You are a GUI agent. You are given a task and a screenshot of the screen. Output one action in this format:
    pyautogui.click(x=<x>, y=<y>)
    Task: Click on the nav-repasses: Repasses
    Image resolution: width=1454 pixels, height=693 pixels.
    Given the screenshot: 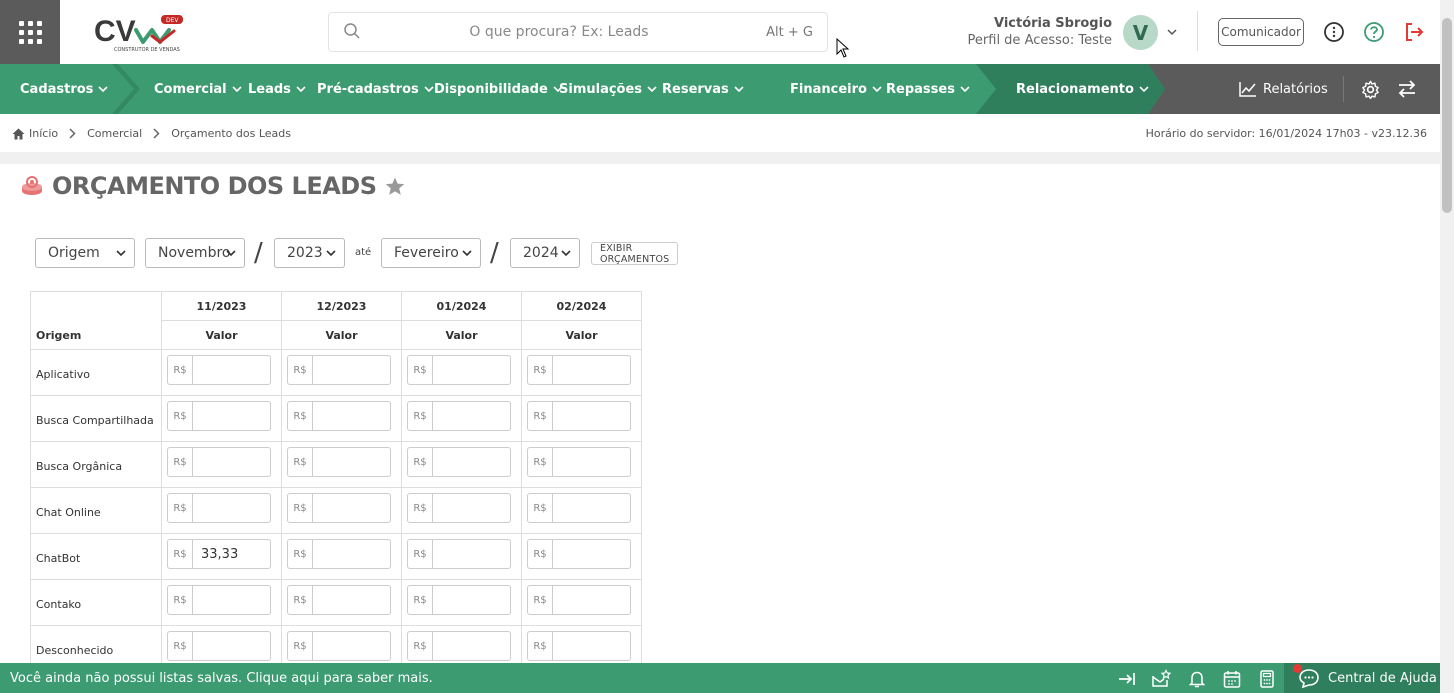 What is the action you would take?
    pyautogui.click(x=928, y=89)
    